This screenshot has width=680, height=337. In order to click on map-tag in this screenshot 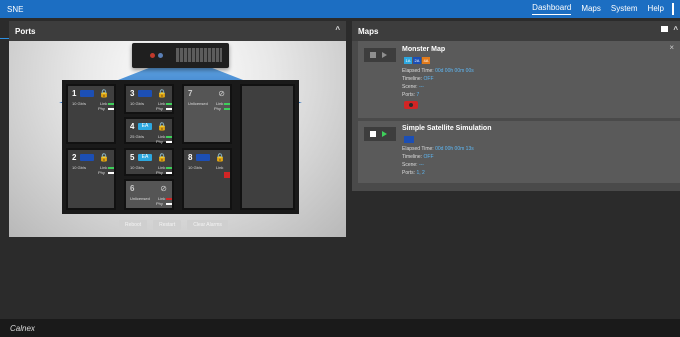, I will do `click(409, 139)`.